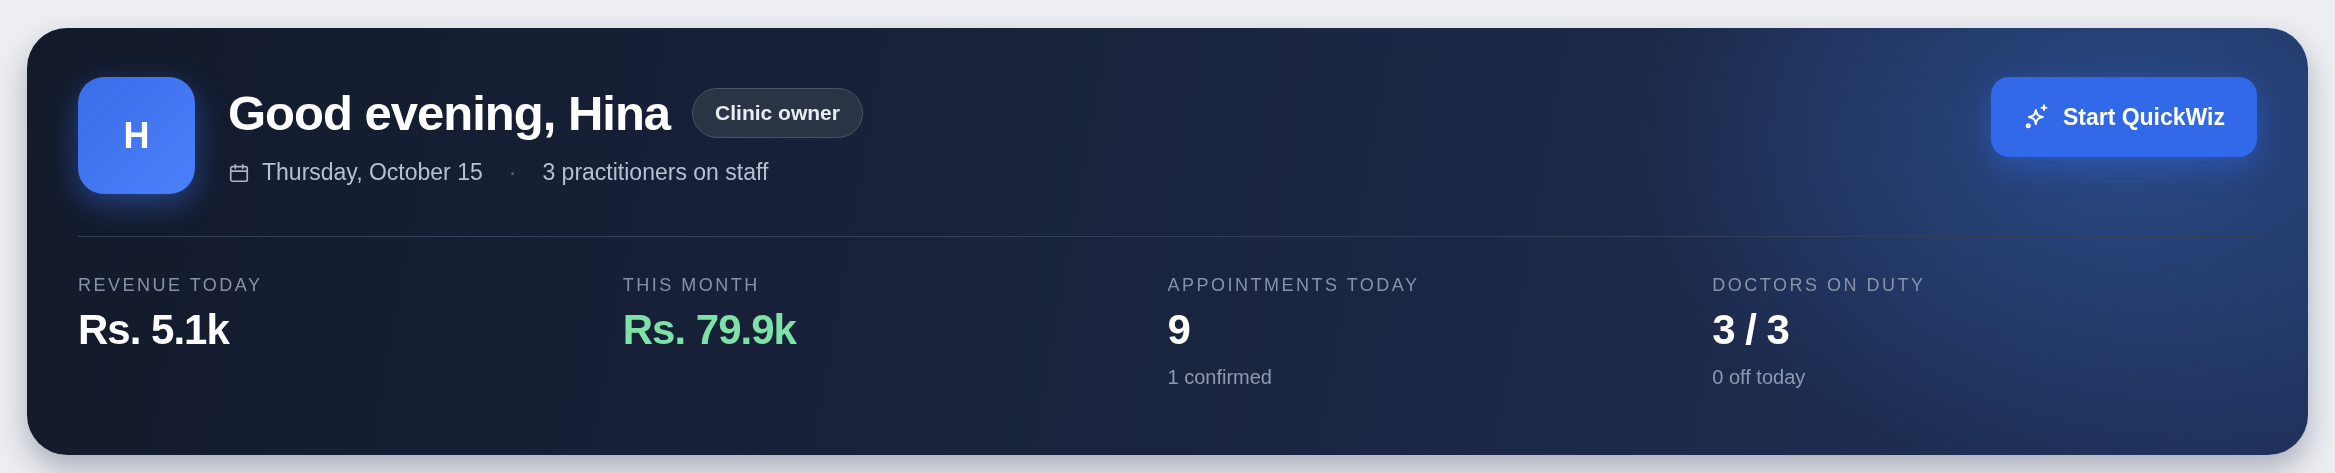 The height and width of the screenshot is (473, 2335). What do you see at coordinates (691, 285) in the screenshot?
I see `stat-label: THIS MONTH` at bounding box center [691, 285].